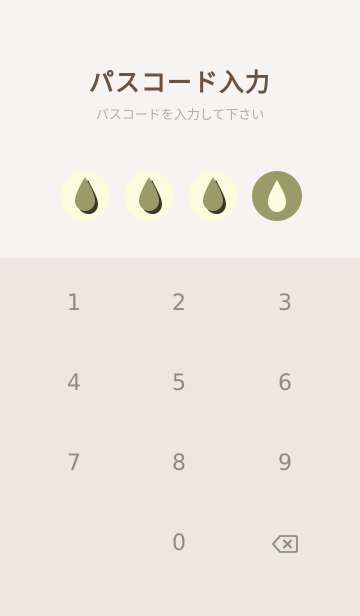 The width and height of the screenshot is (360, 616). I want to click on page-title: パスコード入力, so click(179, 82).